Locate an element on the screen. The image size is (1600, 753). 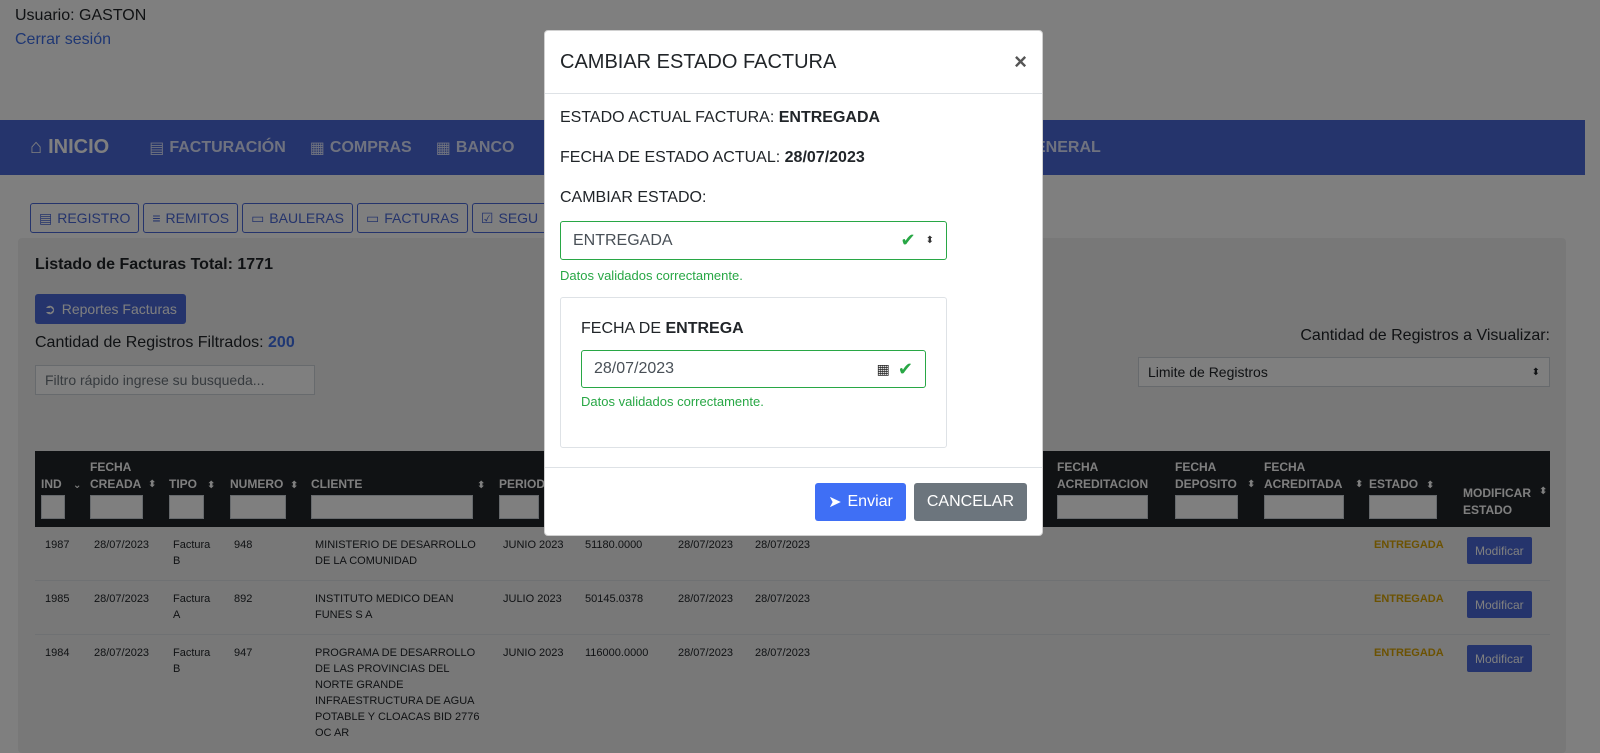
delivery-date-label: FECHA DE is located at coordinates (621, 328).